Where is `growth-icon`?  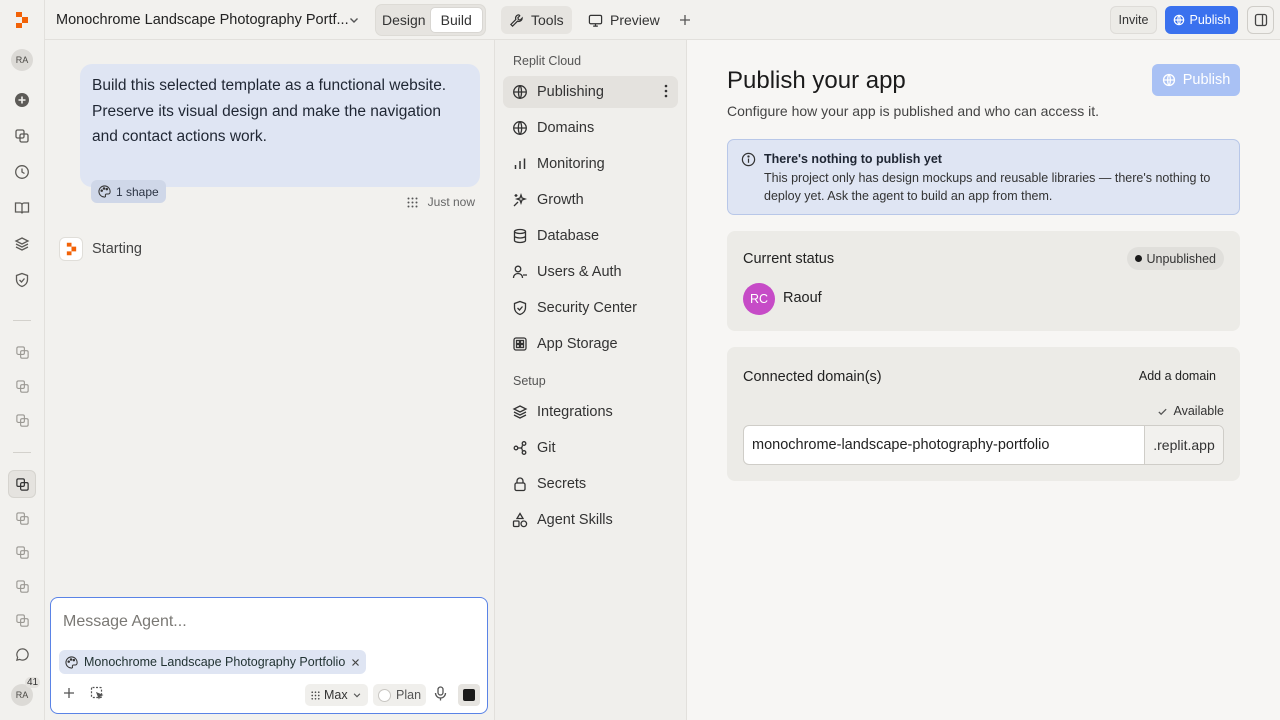
growth-icon is located at coordinates (520, 200).